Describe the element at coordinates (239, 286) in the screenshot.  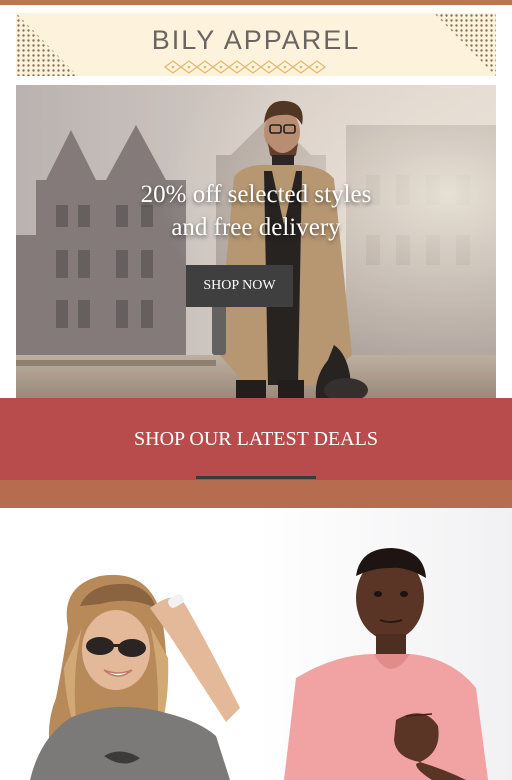
I see `shop-now-button: SHOP NOW` at that location.